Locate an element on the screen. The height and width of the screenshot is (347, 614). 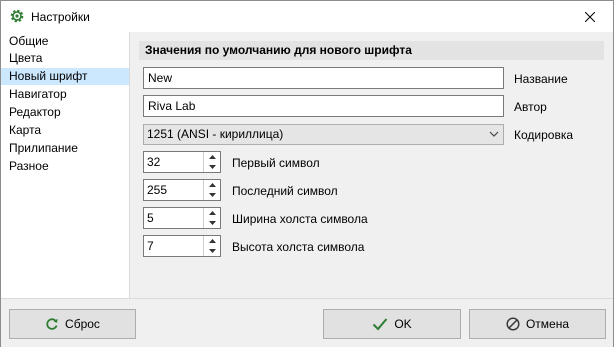
canvas-width-increment is located at coordinates (212, 212).